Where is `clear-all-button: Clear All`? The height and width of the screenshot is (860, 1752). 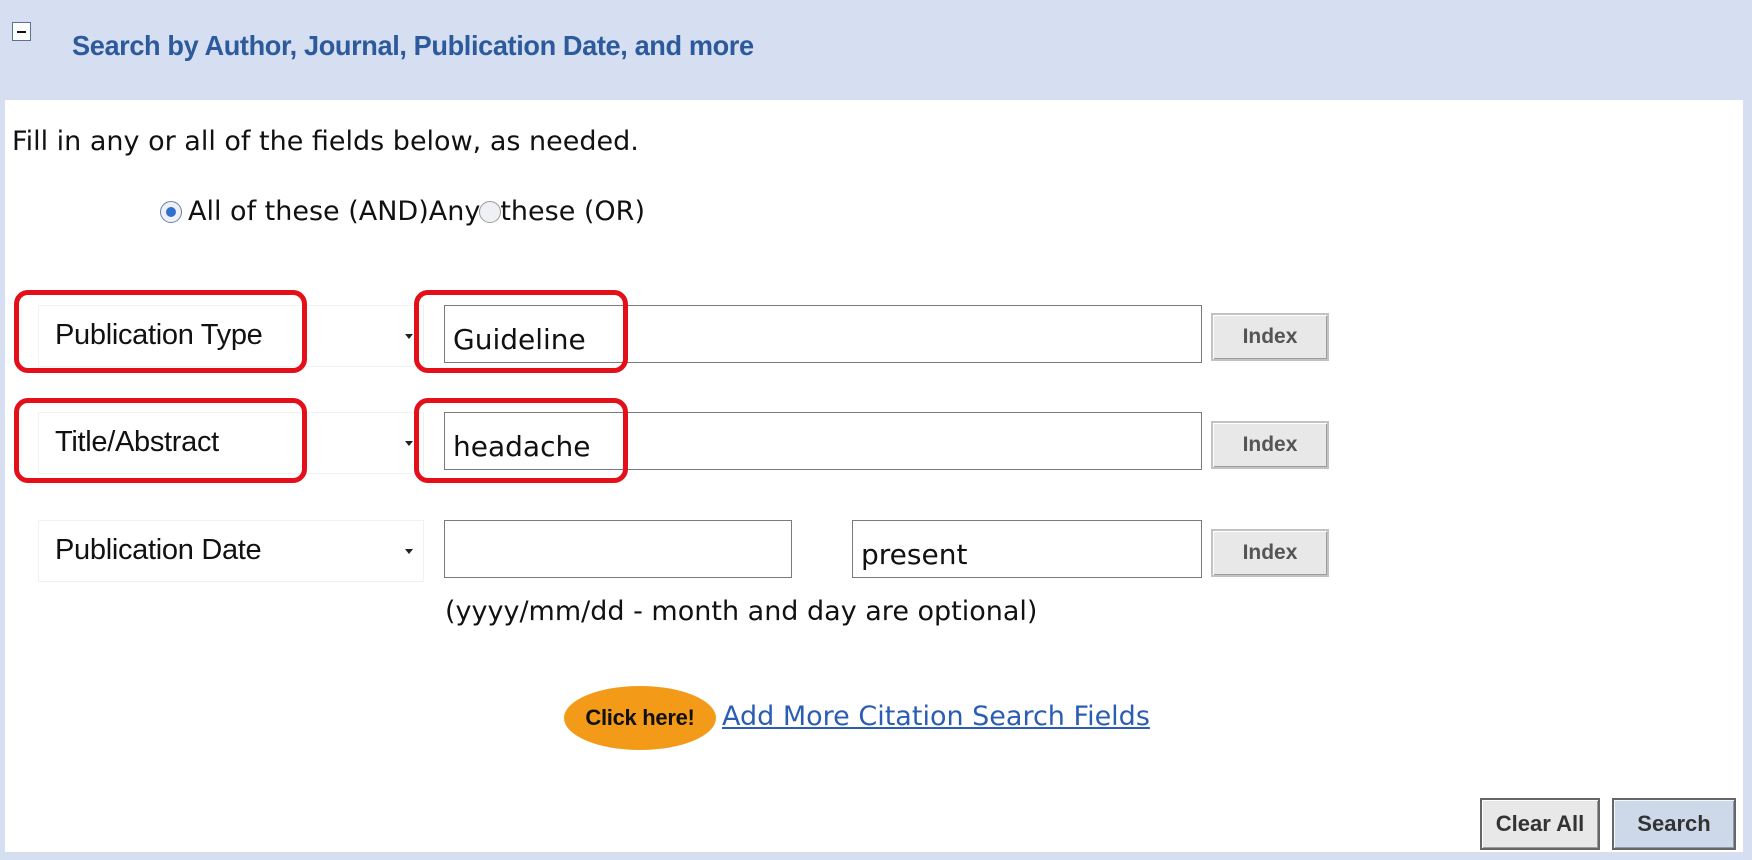
clear-all-button: Clear All is located at coordinates (1540, 824).